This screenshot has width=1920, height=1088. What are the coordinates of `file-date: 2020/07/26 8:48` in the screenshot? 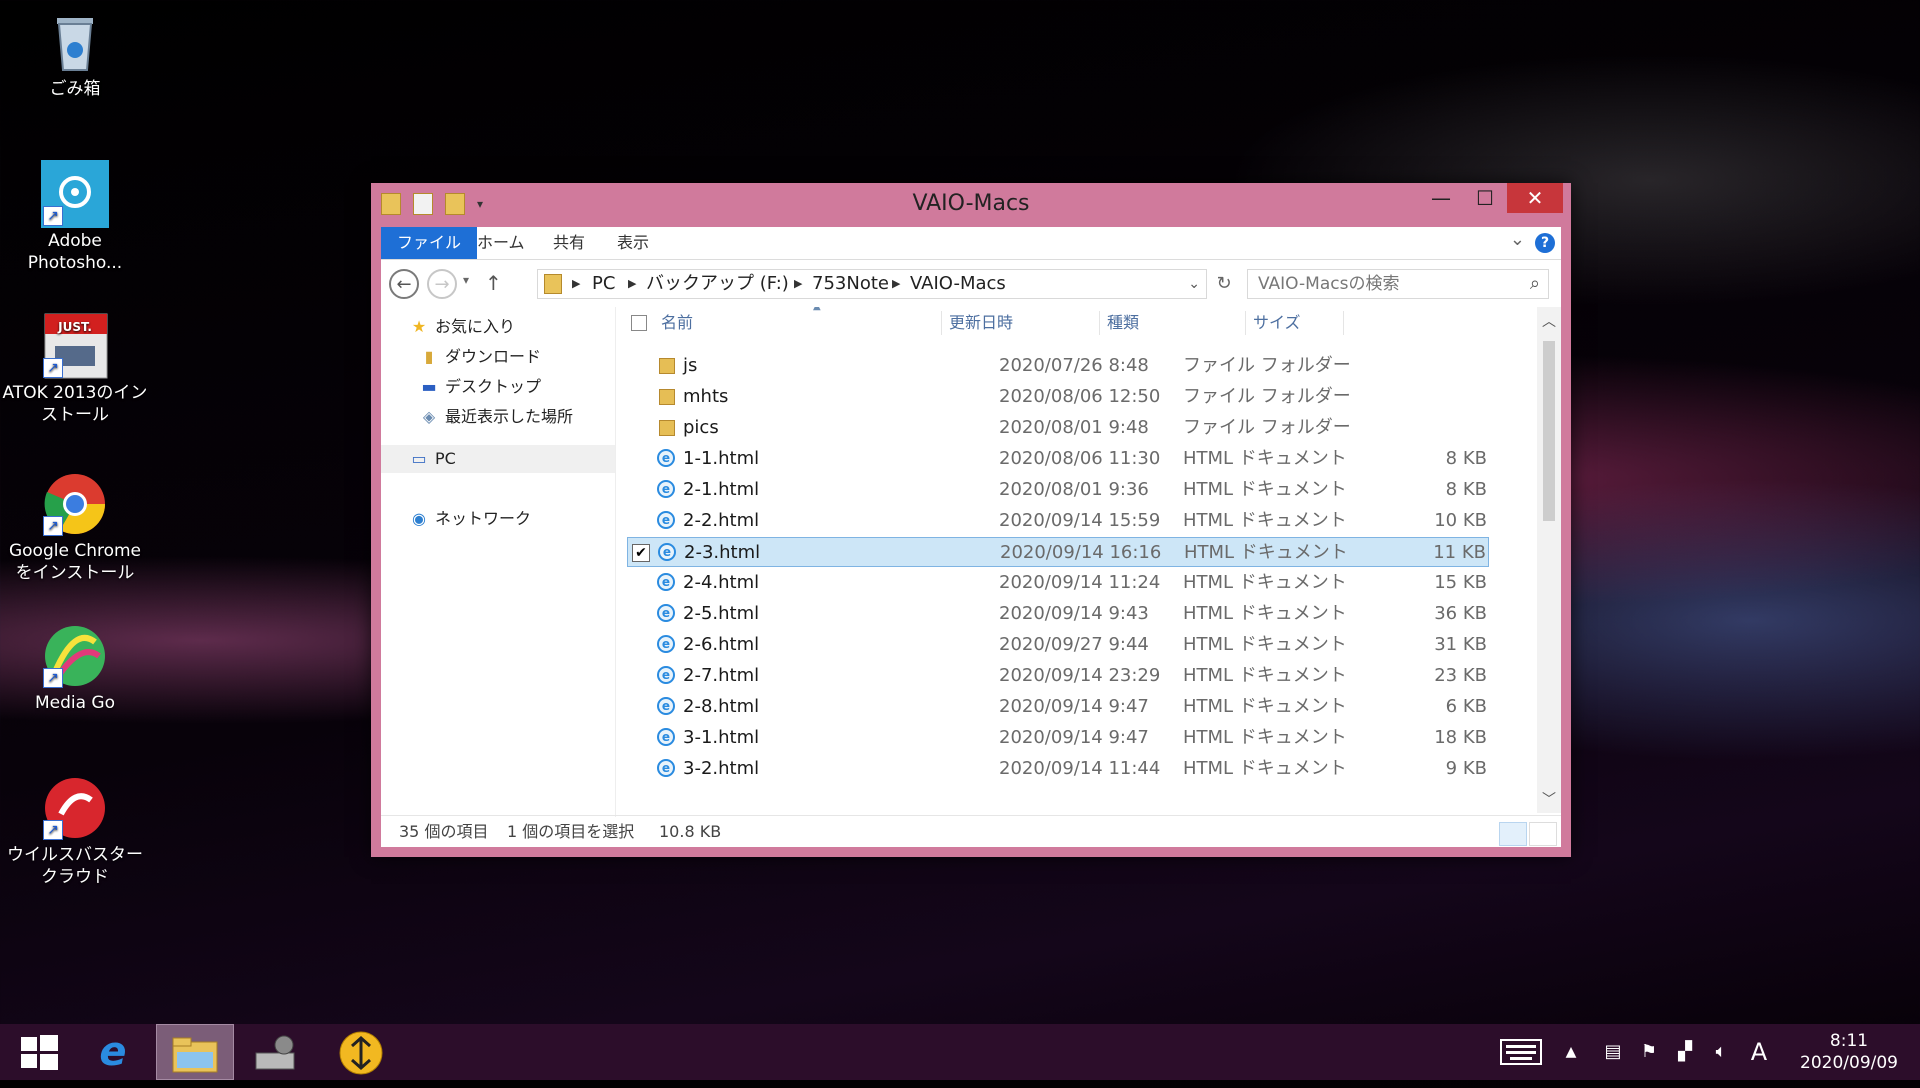 It's located at (1074, 365).